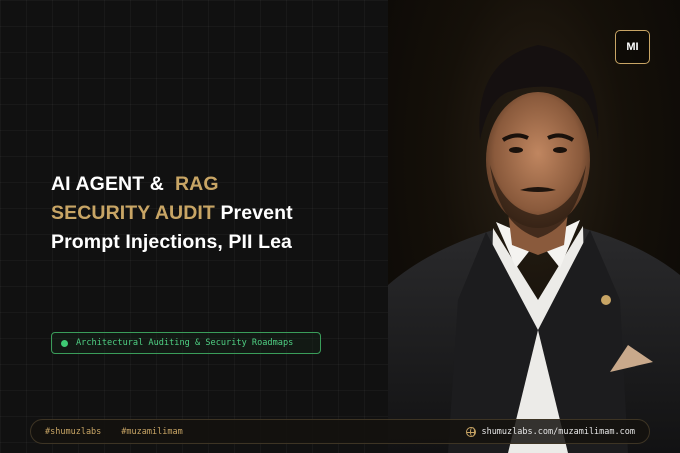 This screenshot has height=453, width=680. I want to click on globe-icon, so click(471, 431).